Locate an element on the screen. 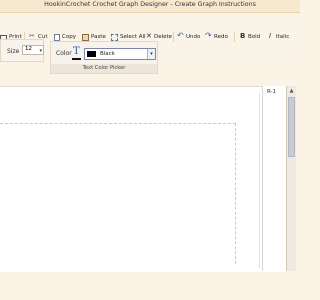 The image size is (320, 300). text-color-picker-caption: Text Color Picker is located at coordinates (104, 68).